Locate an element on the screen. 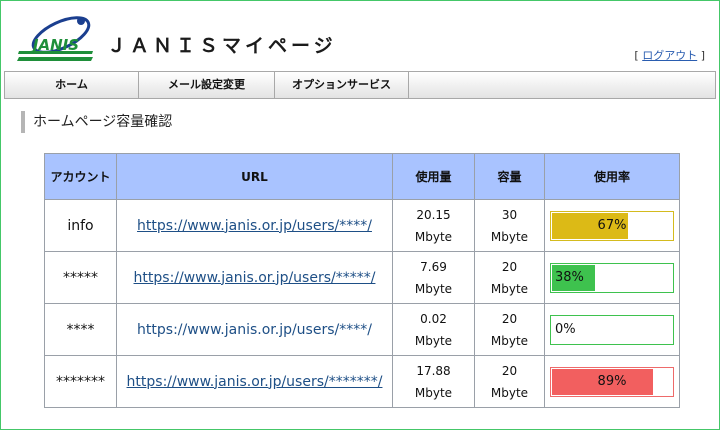 The image size is (720, 430). nav-item-home: ホーム is located at coordinates (72, 85).